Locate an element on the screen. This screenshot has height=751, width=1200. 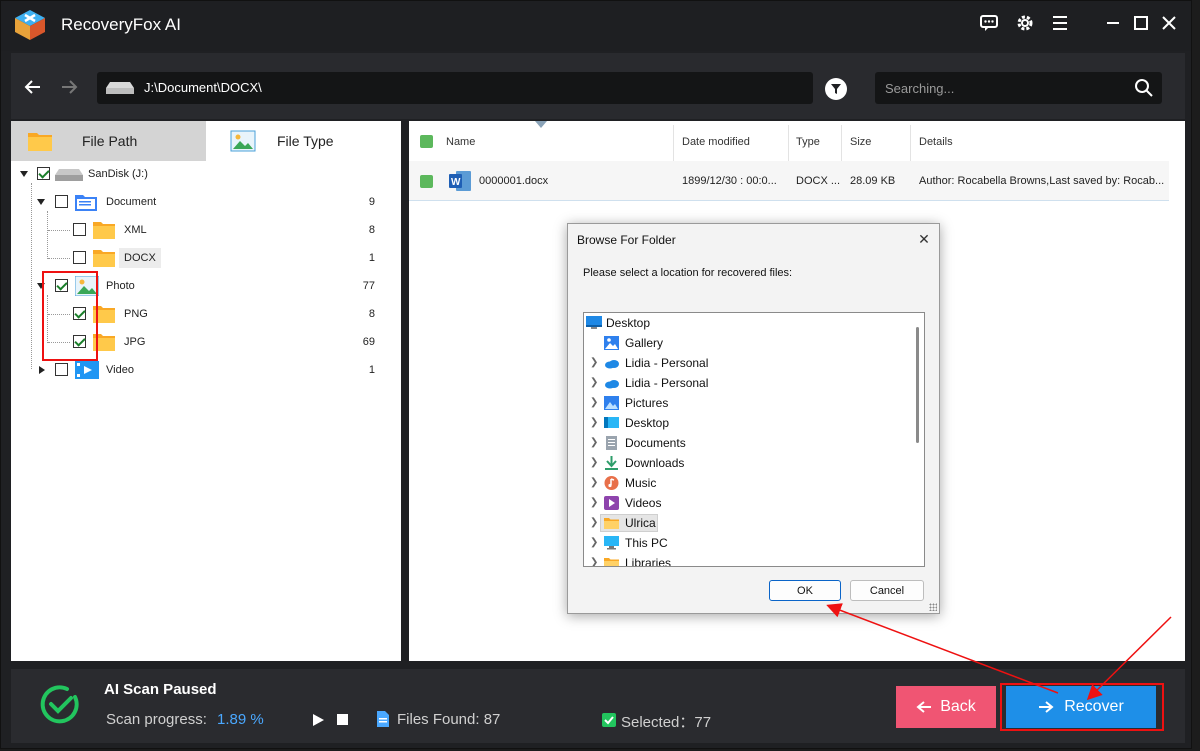
column-header-size: Size is located at coordinates (860, 142).